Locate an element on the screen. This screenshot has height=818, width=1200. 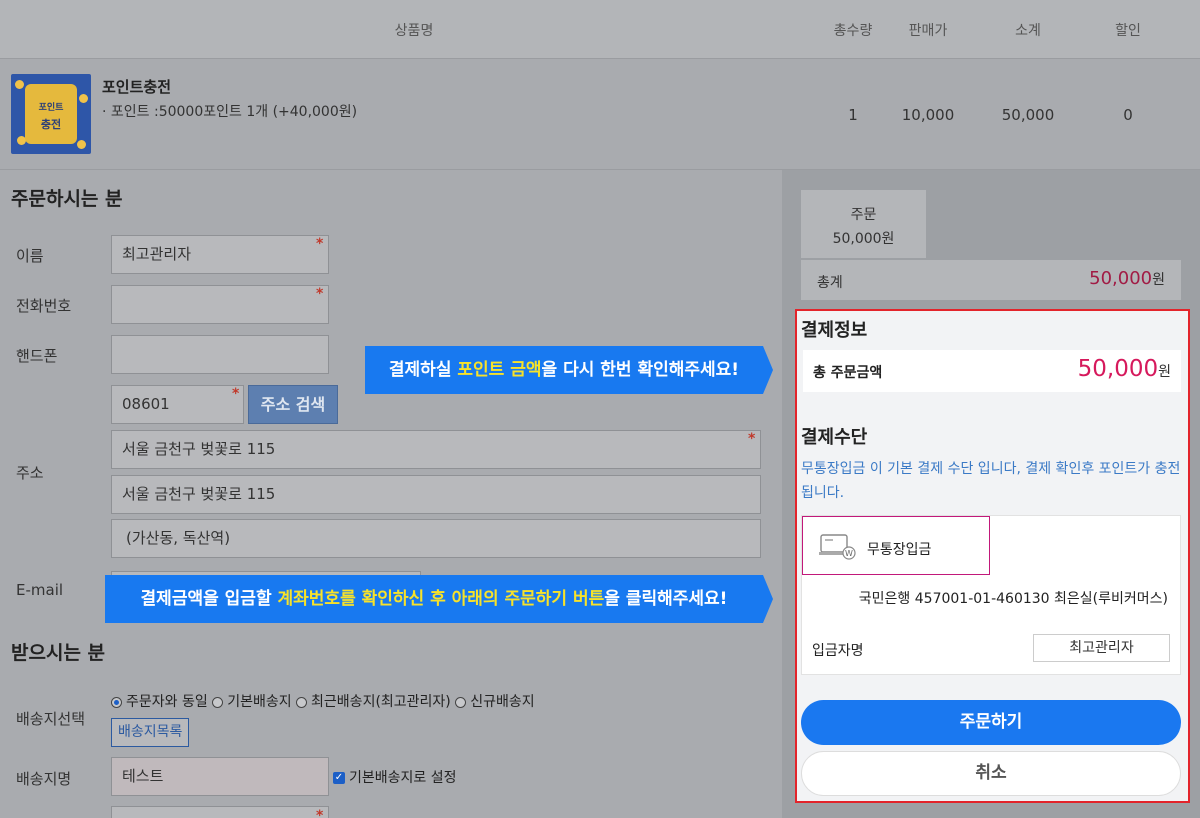
receiver-section-title: 받으시는 분 is located at coordinates (58, 653).